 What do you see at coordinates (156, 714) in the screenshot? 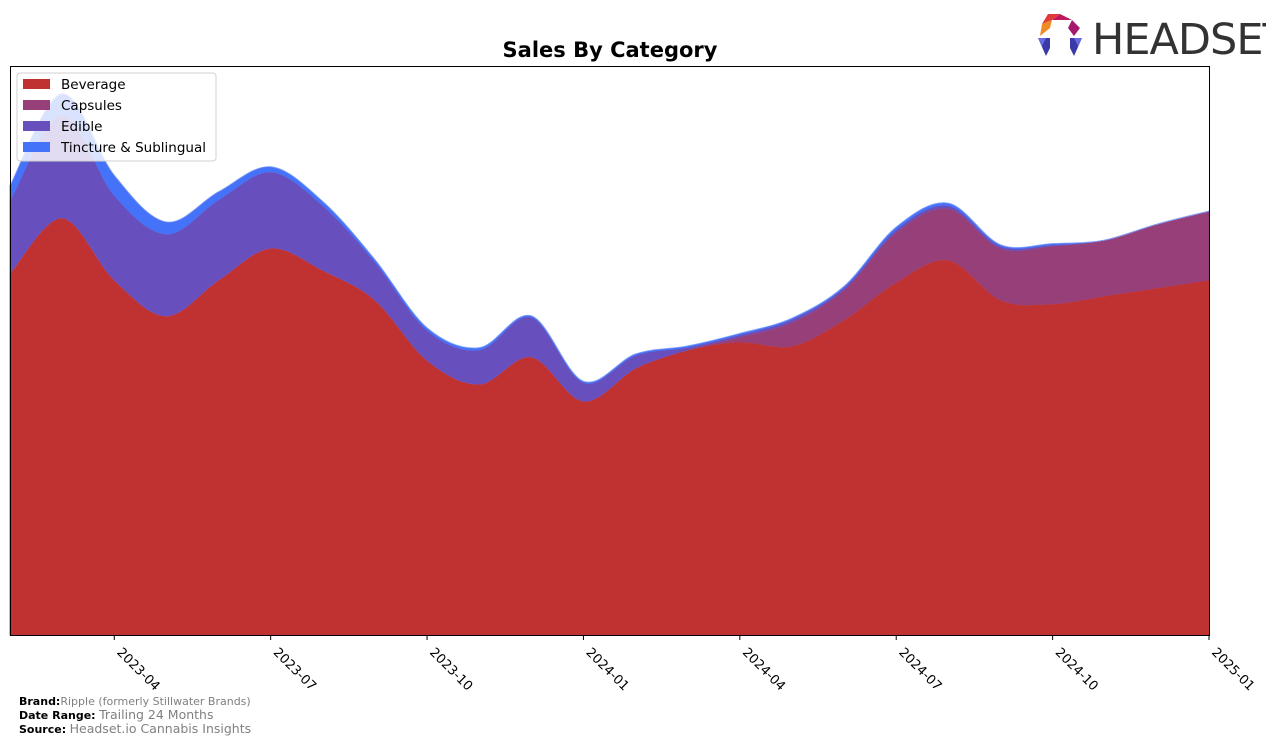
I see `date-range-value: Trailing 24 Months` at bounding box center [156, 714].